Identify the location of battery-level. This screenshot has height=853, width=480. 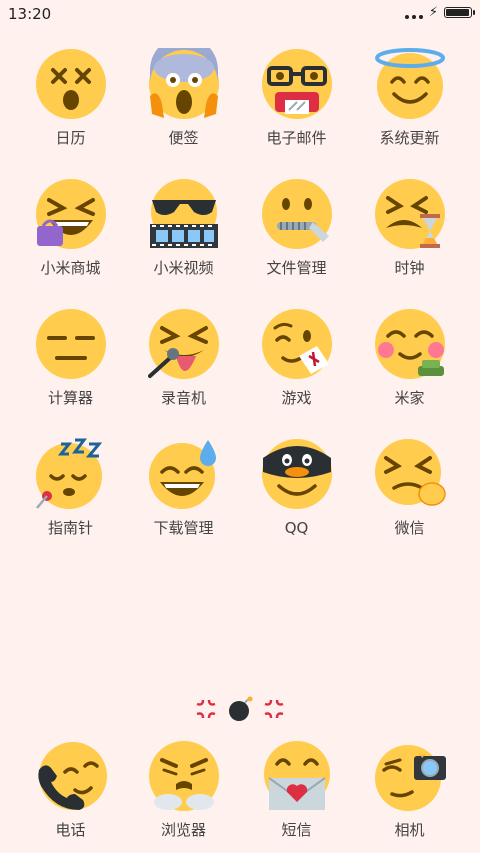
(457, 12).